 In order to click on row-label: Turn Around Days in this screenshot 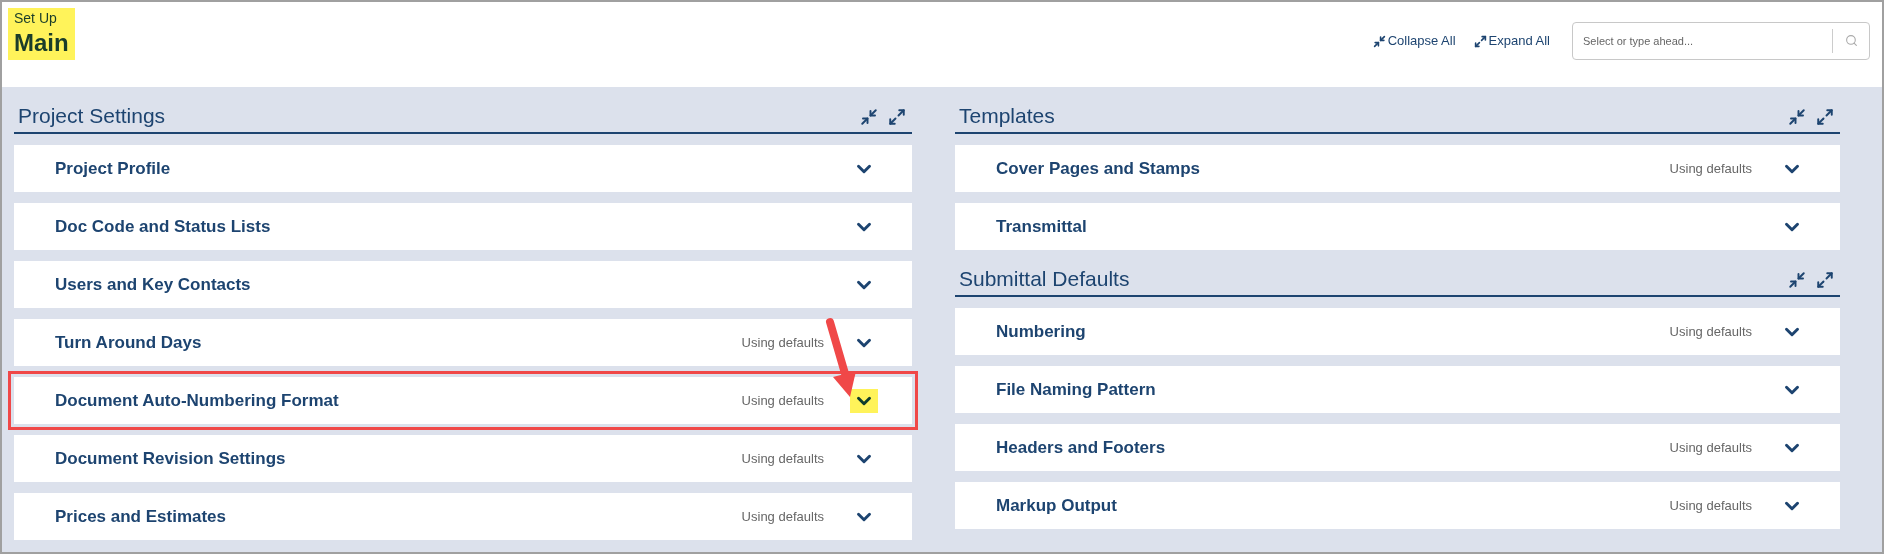, I will do `click(129, 342)`.